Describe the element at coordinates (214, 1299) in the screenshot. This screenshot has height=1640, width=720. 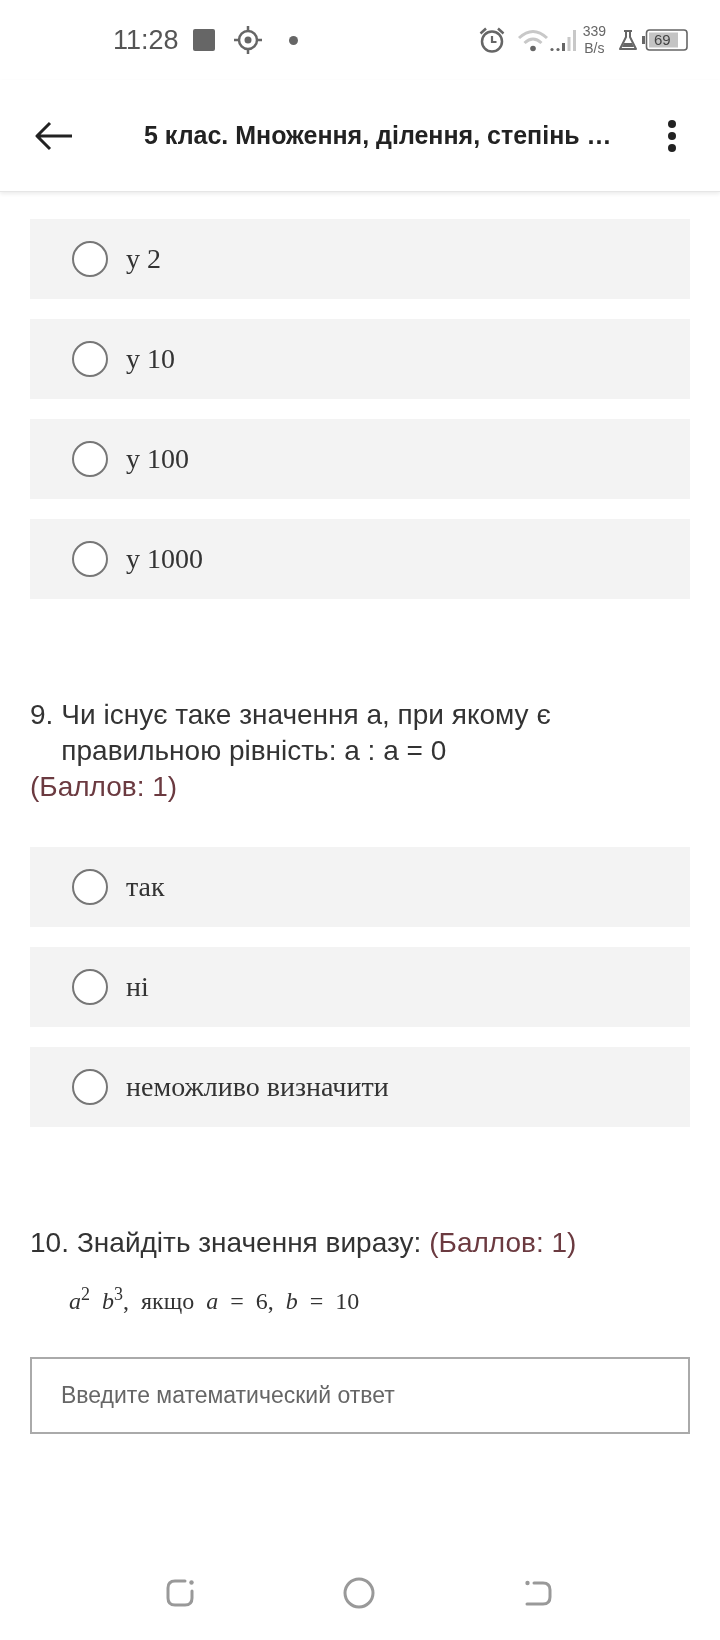
I see `math-expression: a$^{2}$ b$^{3}$, якщо a = 6, b = 10` at that location.